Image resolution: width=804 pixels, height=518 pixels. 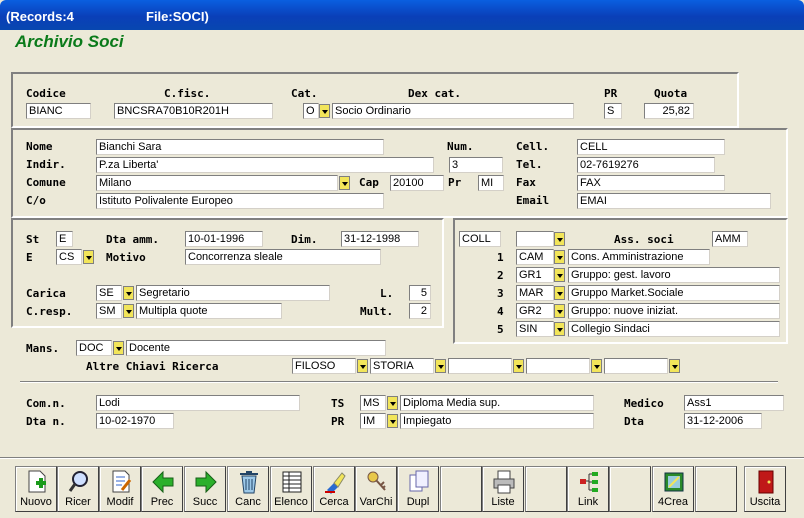 What do you see at coordinates (491, 183) in the screenshot?
I see `prov-field: MI` at bounding box center [491, 183].